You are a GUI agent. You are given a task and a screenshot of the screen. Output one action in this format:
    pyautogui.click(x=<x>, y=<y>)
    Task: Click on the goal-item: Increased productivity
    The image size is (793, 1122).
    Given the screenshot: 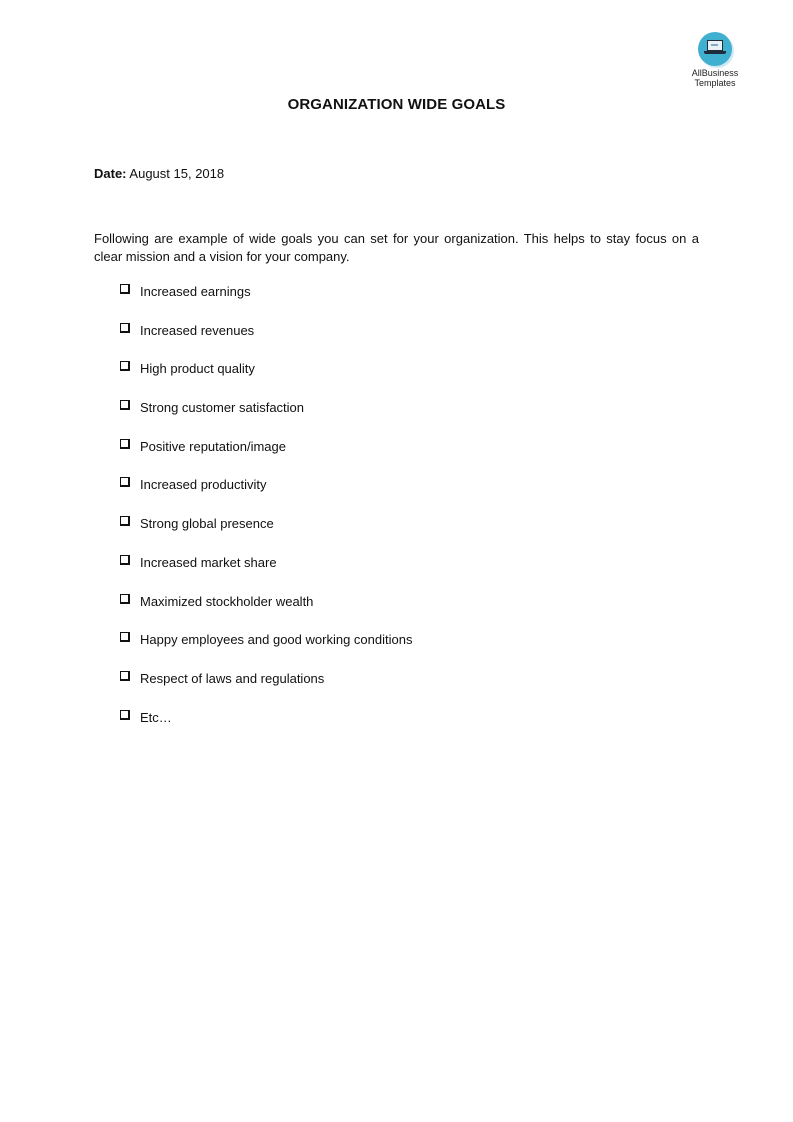 What is the action you would take?
    pyautogui.click(x=266, y=494)
    